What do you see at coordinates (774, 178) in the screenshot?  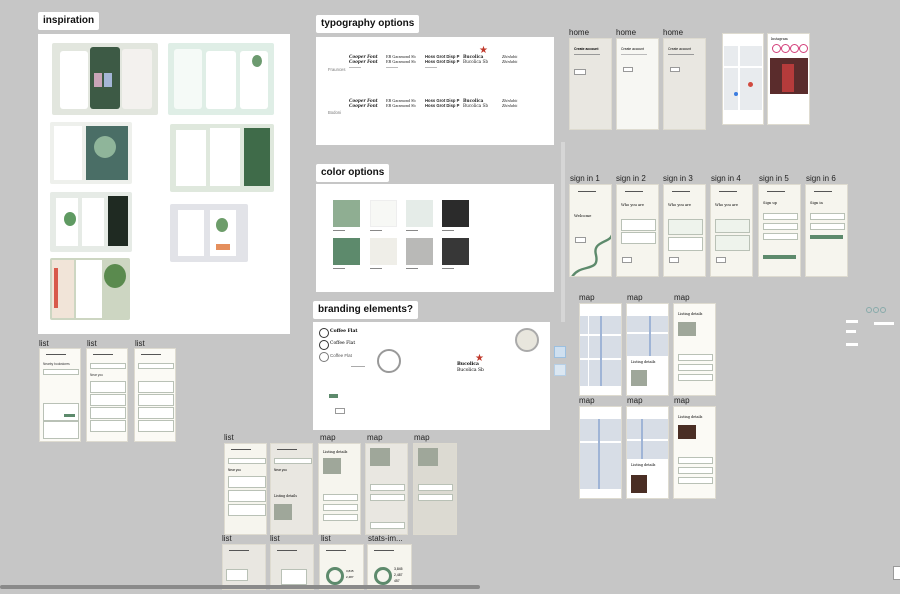 I see `frame-label-sign-in-5: sign in 5` at bounding box center [774, 178].